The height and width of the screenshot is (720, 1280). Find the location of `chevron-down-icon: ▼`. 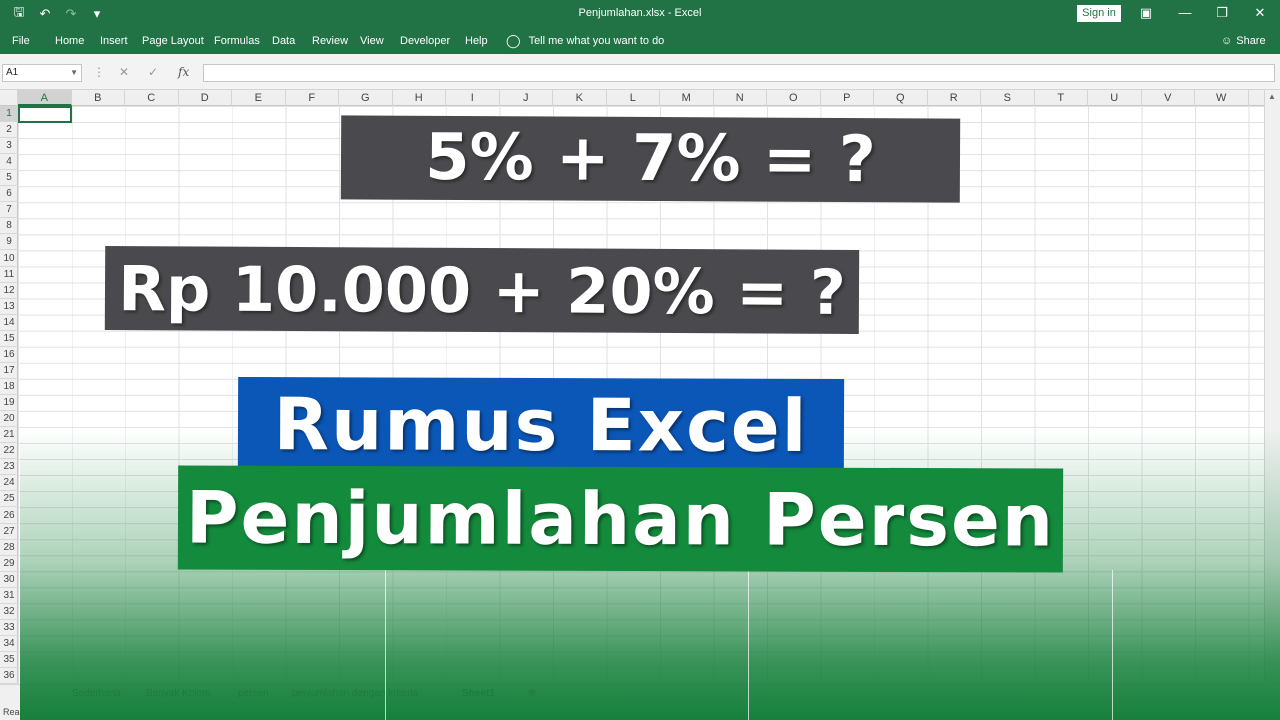

chevron-down-icon: ▼ is located at coordinates (74, 72).